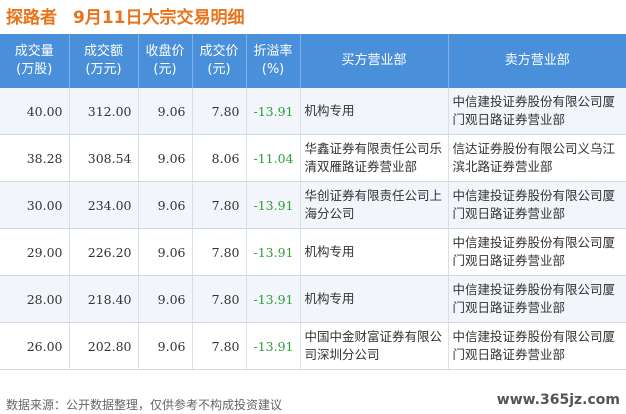 The width and height of the screenshot is (626, 414). I want to click on cell-volume: 38.28, so click(35, 158).